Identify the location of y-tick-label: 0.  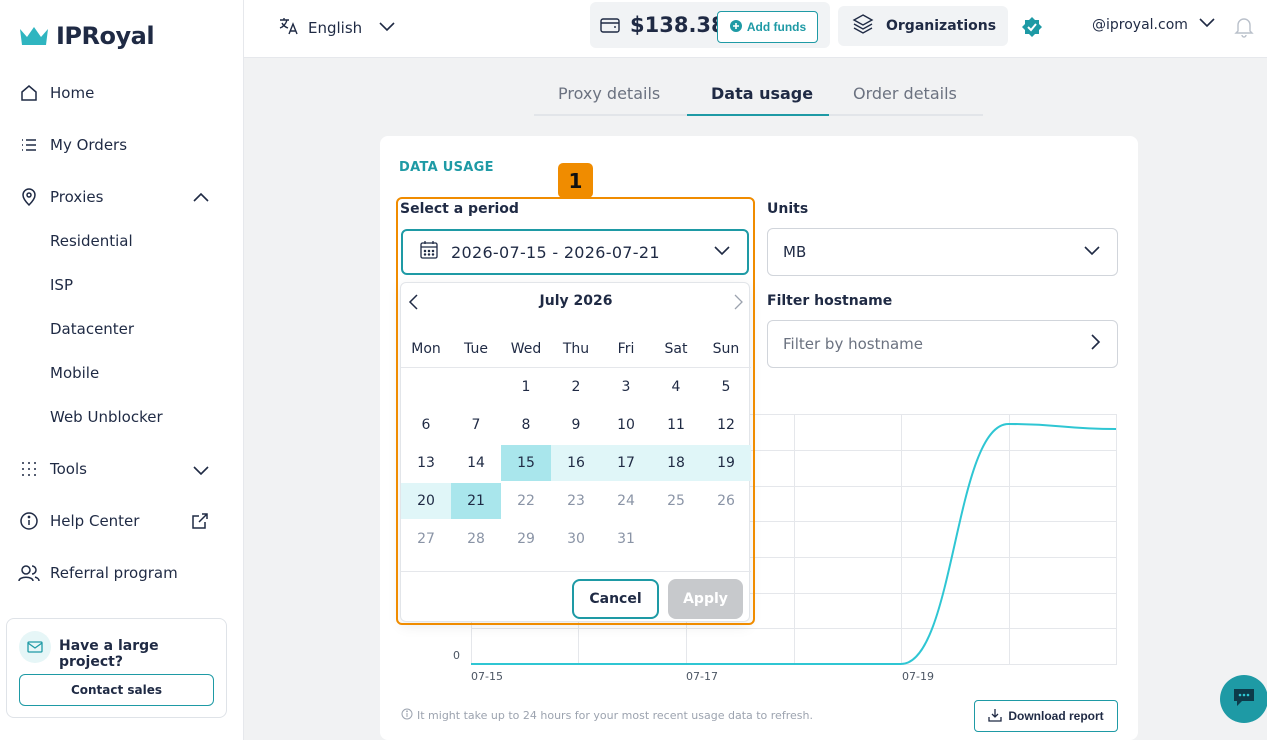
(456, 655).